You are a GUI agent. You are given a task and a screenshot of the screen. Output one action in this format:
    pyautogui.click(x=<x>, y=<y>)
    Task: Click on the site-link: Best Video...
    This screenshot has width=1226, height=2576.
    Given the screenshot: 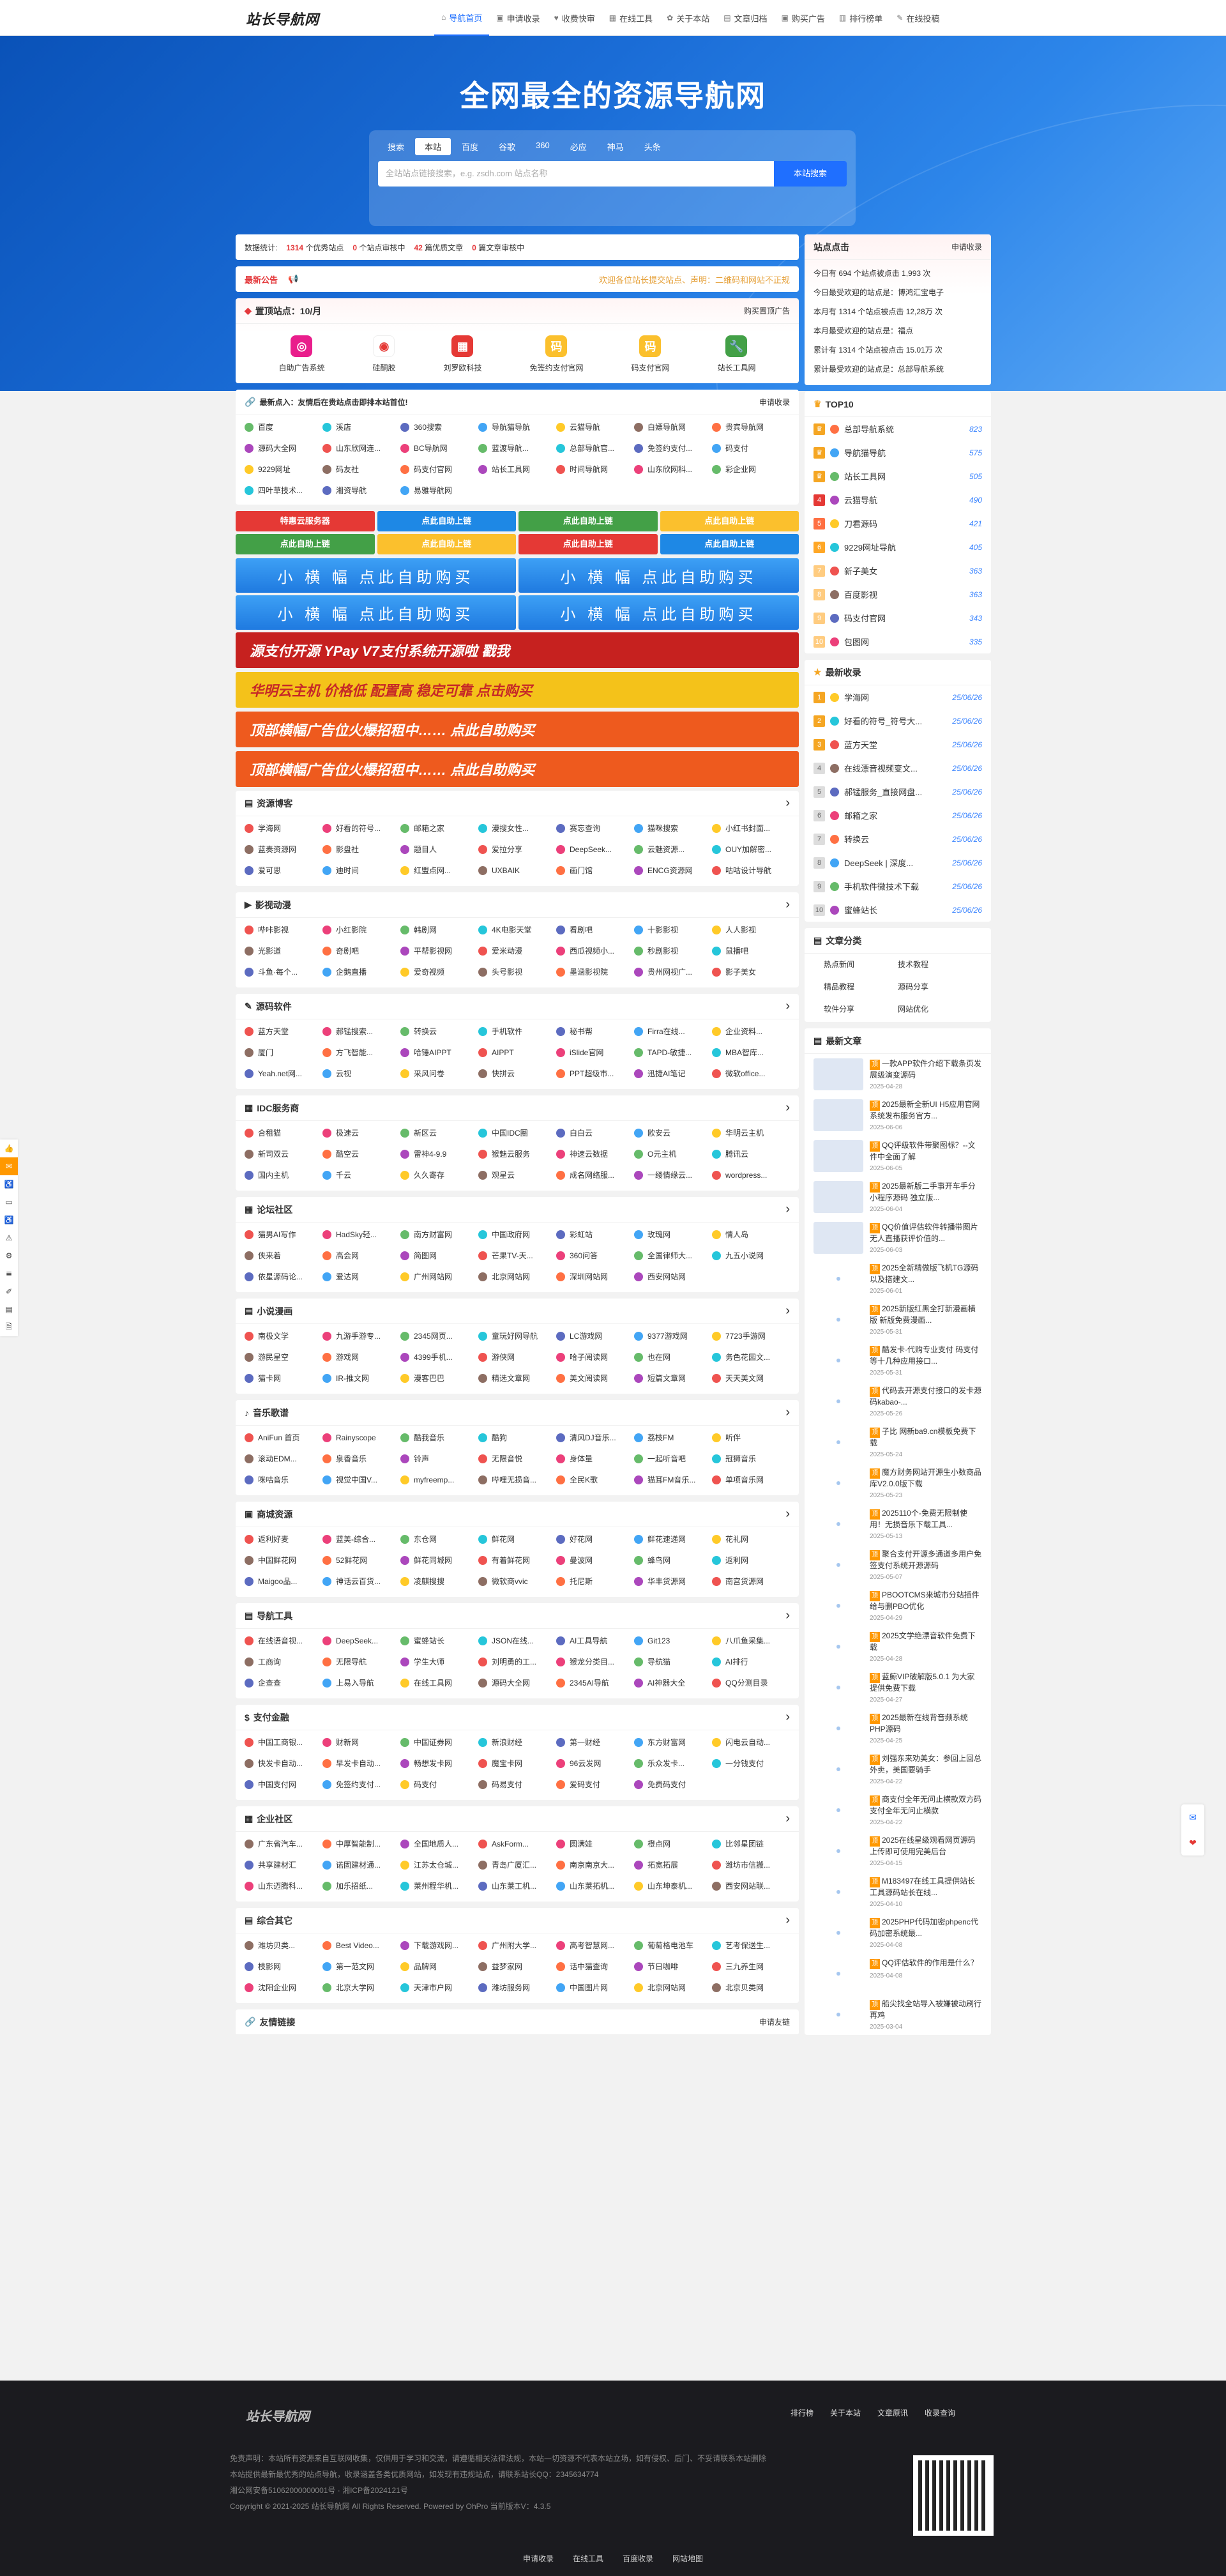 What is the action you would take?
    pyautogui.click(x=361, y=1946)
    